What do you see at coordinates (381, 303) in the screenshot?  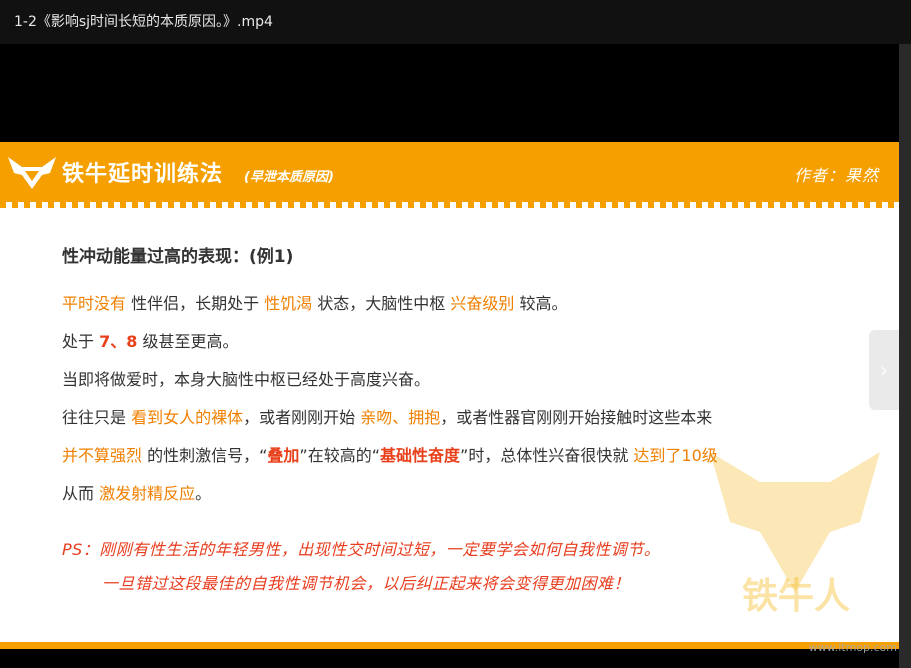 I see `text-segment: 状态，大脑性中枢` at bounding box center [381, 303].